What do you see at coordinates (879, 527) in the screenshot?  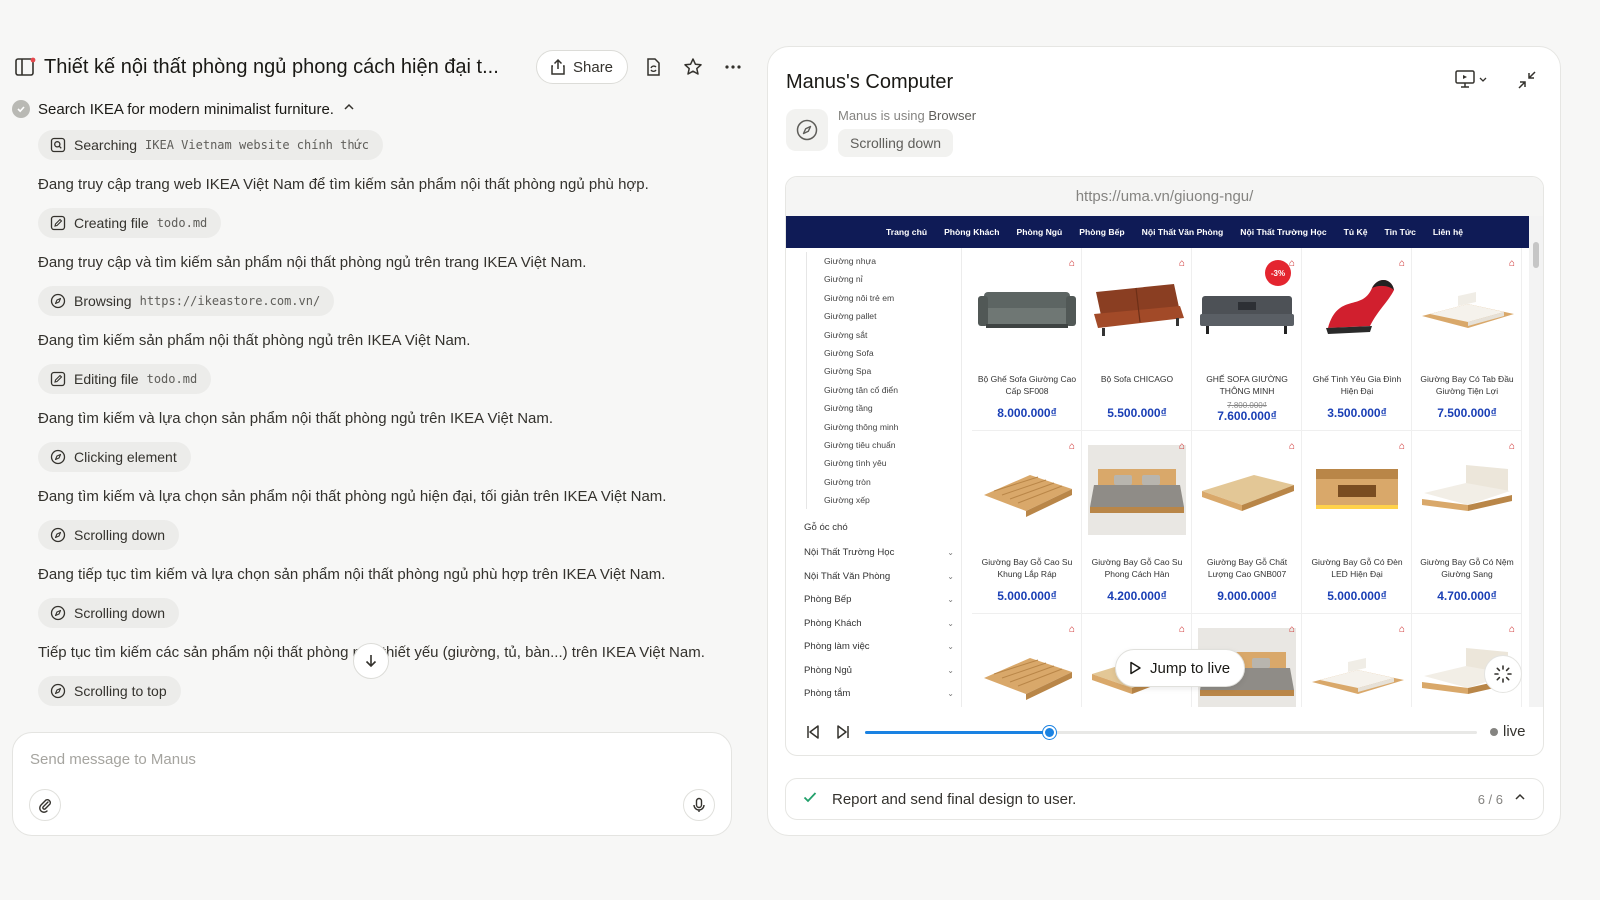 I see `category-item: Gỗ óc chó` at bounding box center [879, 527].